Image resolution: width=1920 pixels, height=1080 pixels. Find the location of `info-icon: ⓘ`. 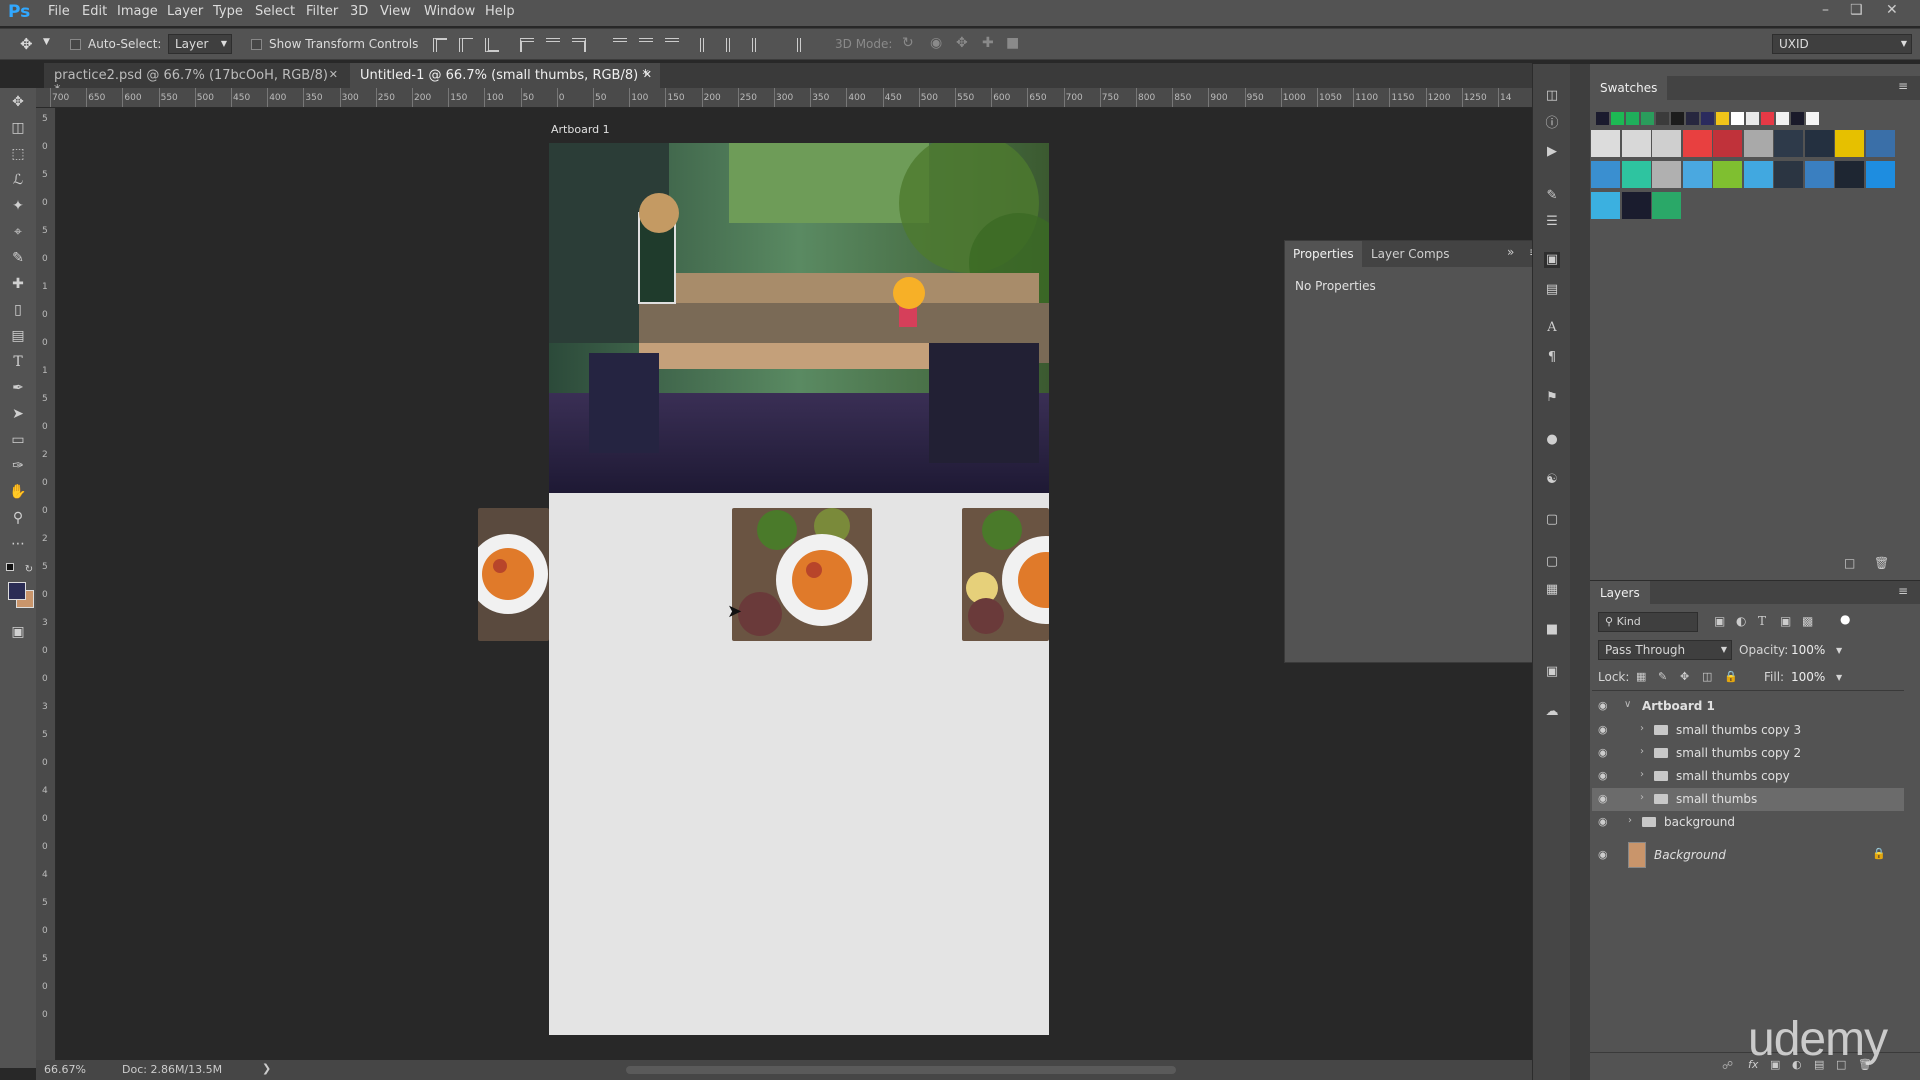

info-icon: ⓘ is located at coordinates (1552, 124).